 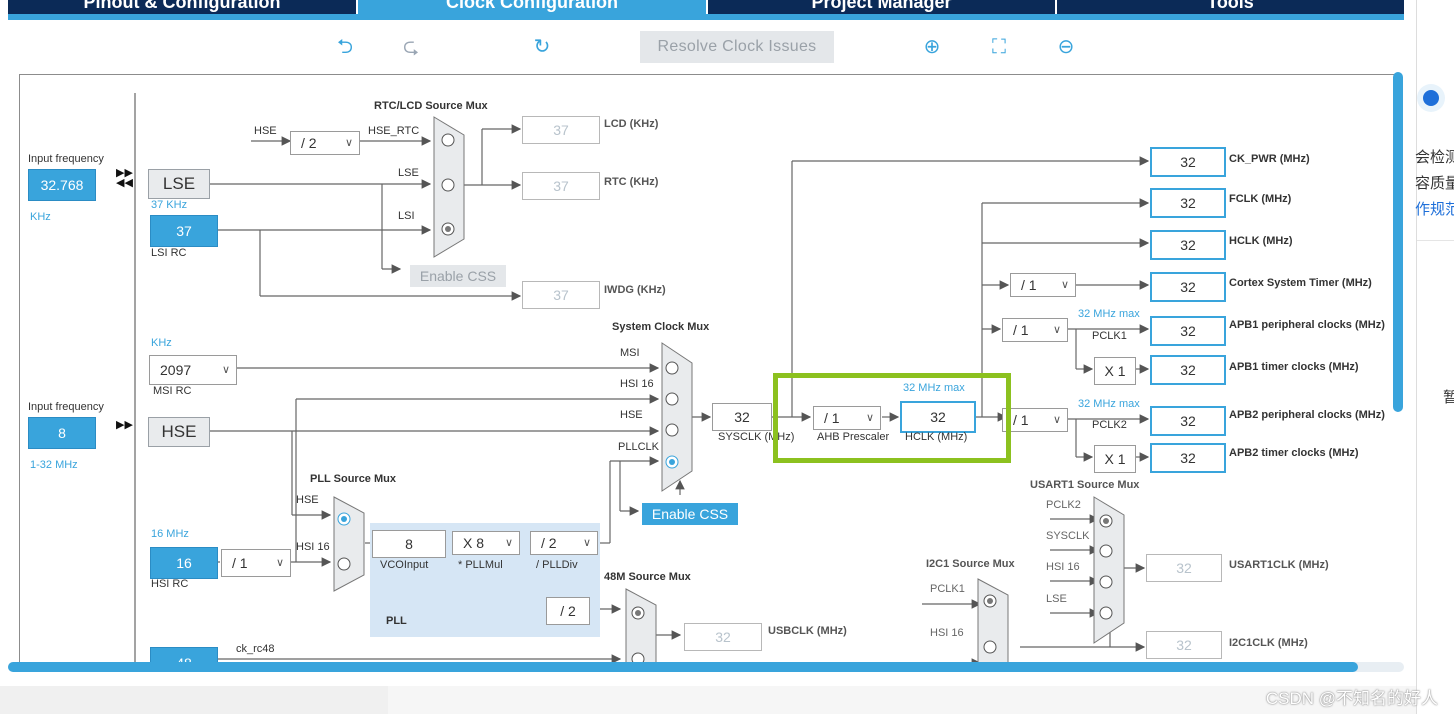 I want to click on rtc-mux-title: RTC/LCD Source Mux, so click(x=431, y=106).